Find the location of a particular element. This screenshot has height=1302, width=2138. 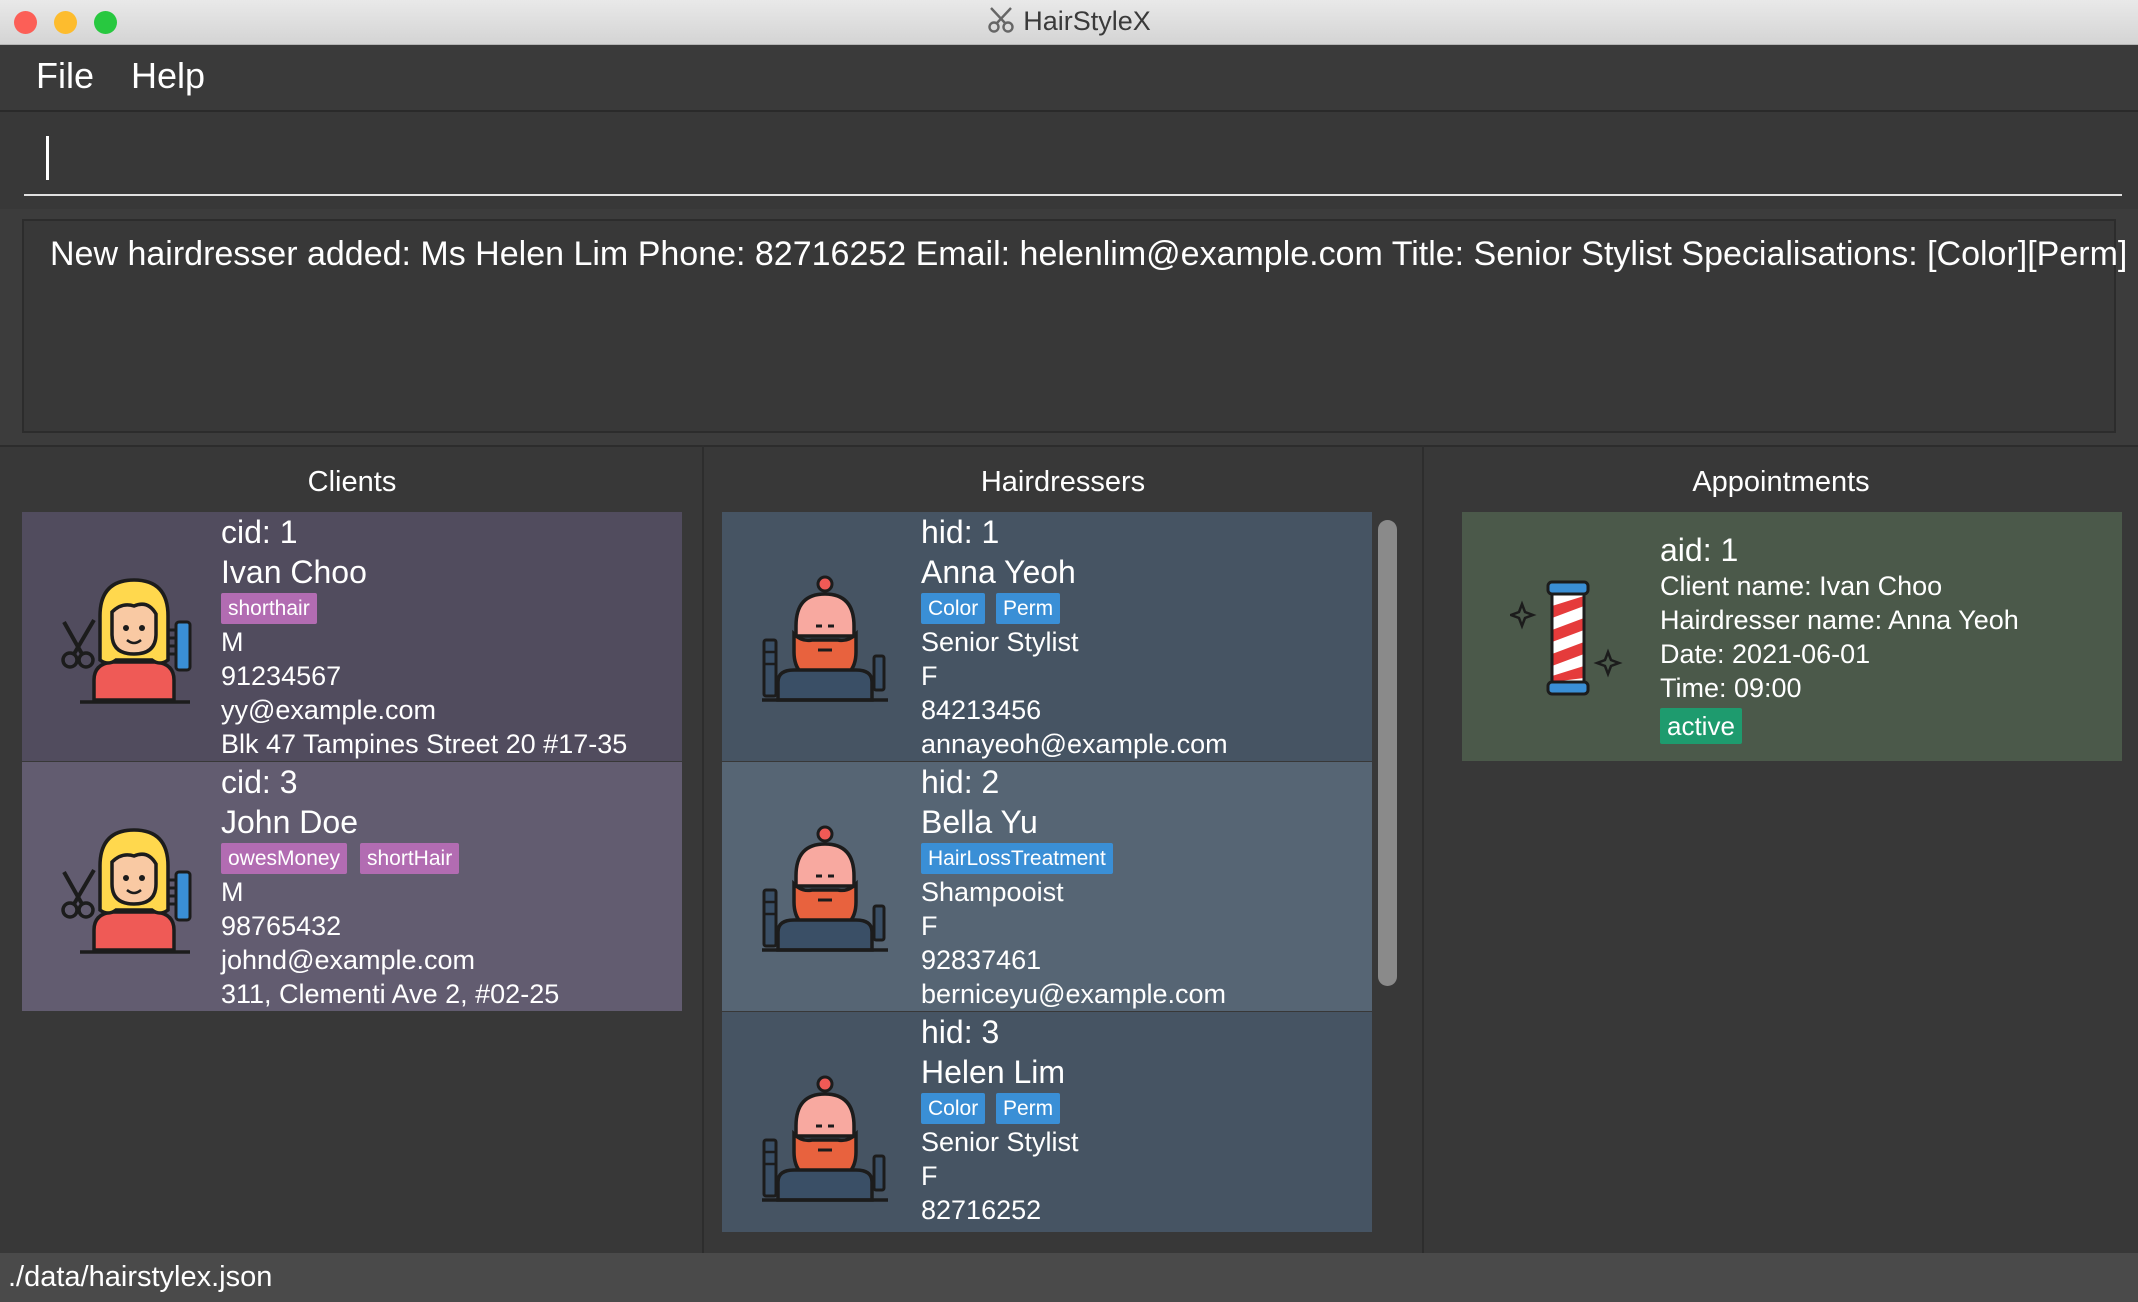

text-caret is located at coordinates (47, 158).